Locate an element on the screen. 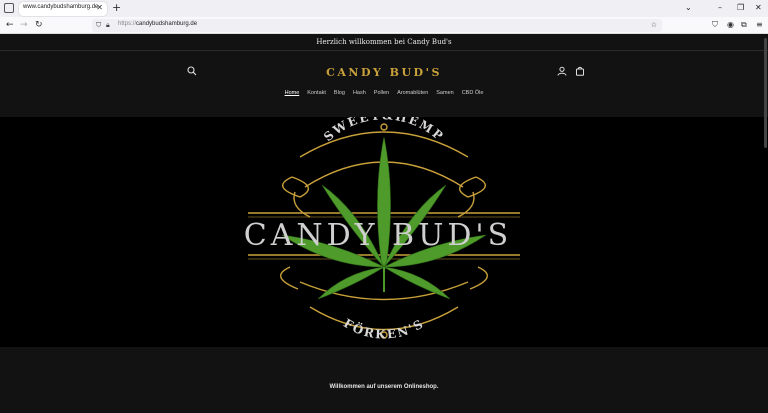 The image size is (768, 413). tab-list-icon is located at coordinates (9, 8).